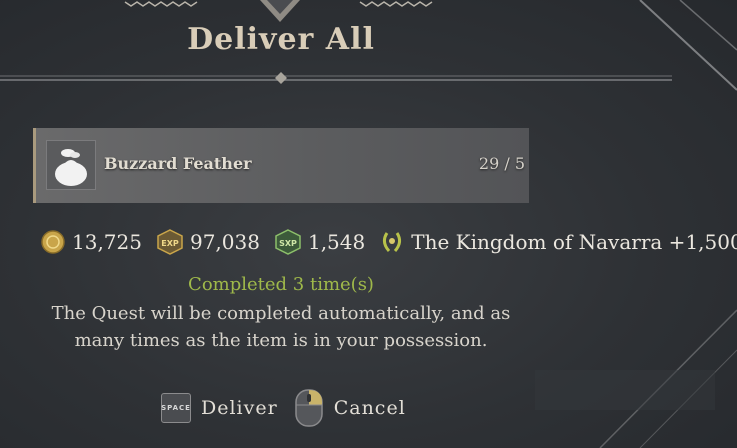 The image size is (737, 448). What do you see at coordinates (369, 408) in the screenshot?
I see `cancel-label: Cancel` at bounding box center [369, 408].